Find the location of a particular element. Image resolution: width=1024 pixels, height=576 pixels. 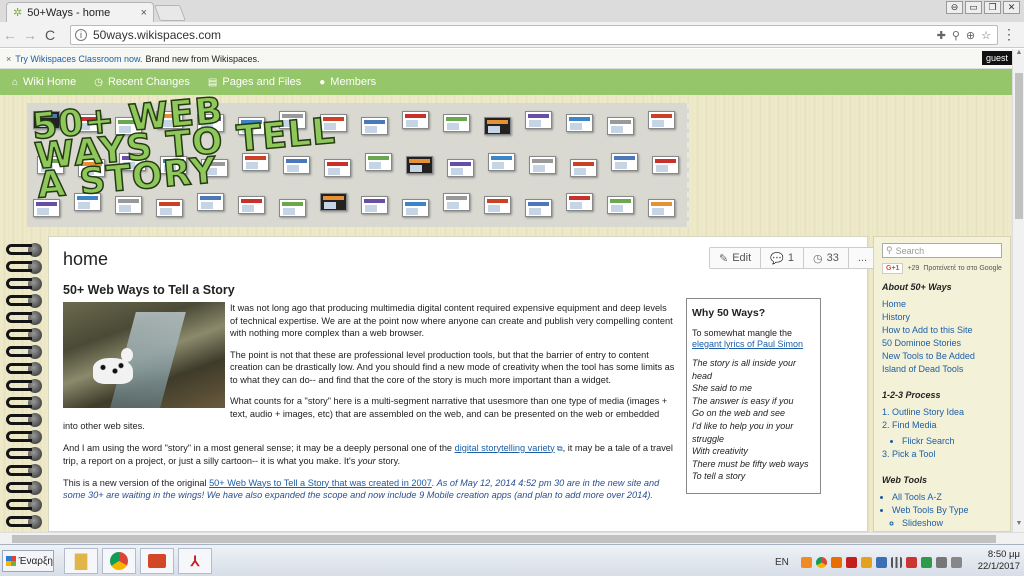

pdf-icon: ⅄ is located at coordinates (195, 560).